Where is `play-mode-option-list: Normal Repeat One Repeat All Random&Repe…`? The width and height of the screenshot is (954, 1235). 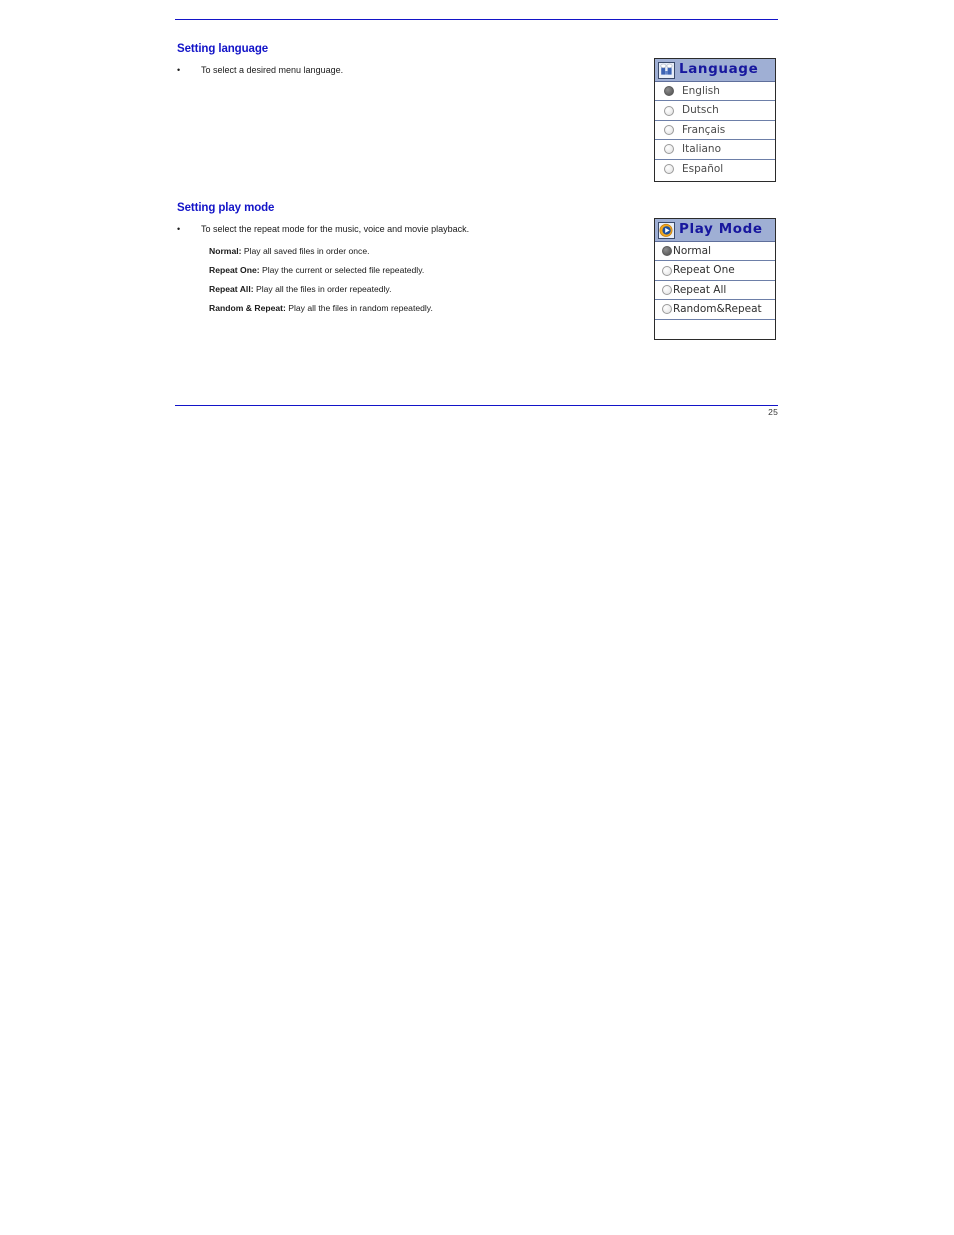 play-mode-option-list: Normal Repeat One Repeat All Random&Repe… is located at coordinates (715, 290).